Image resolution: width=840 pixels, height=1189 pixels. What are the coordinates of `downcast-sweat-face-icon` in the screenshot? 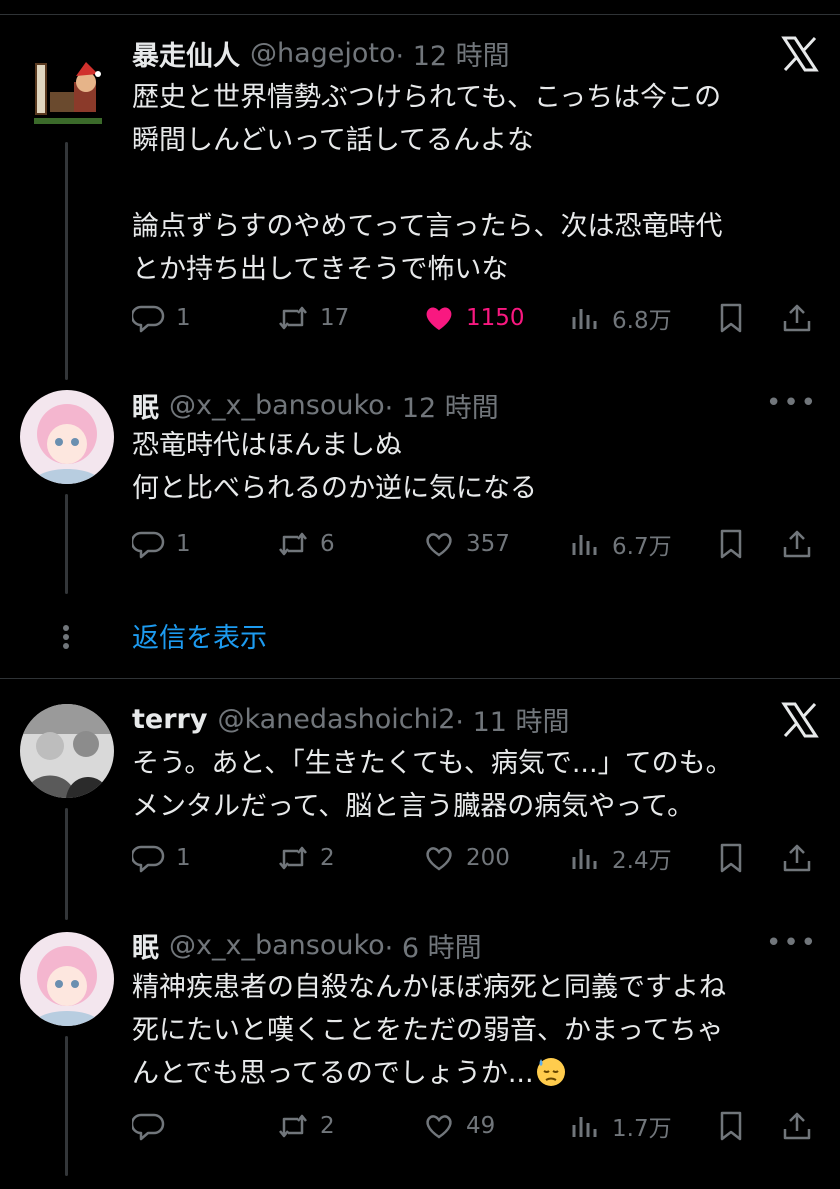 It's located at (550, 1072).